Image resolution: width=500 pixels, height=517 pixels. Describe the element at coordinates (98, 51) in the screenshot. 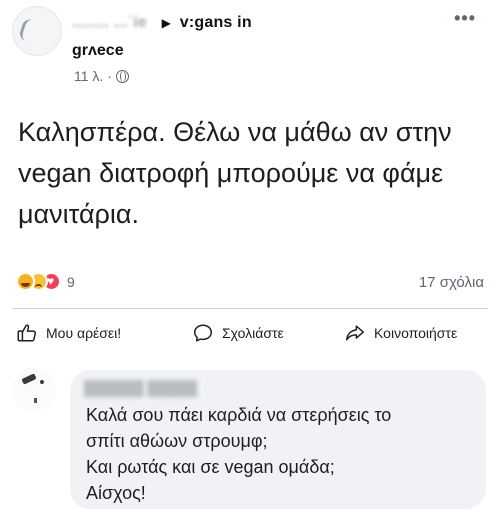

I see `group-name-line2: grʌece` at that location.